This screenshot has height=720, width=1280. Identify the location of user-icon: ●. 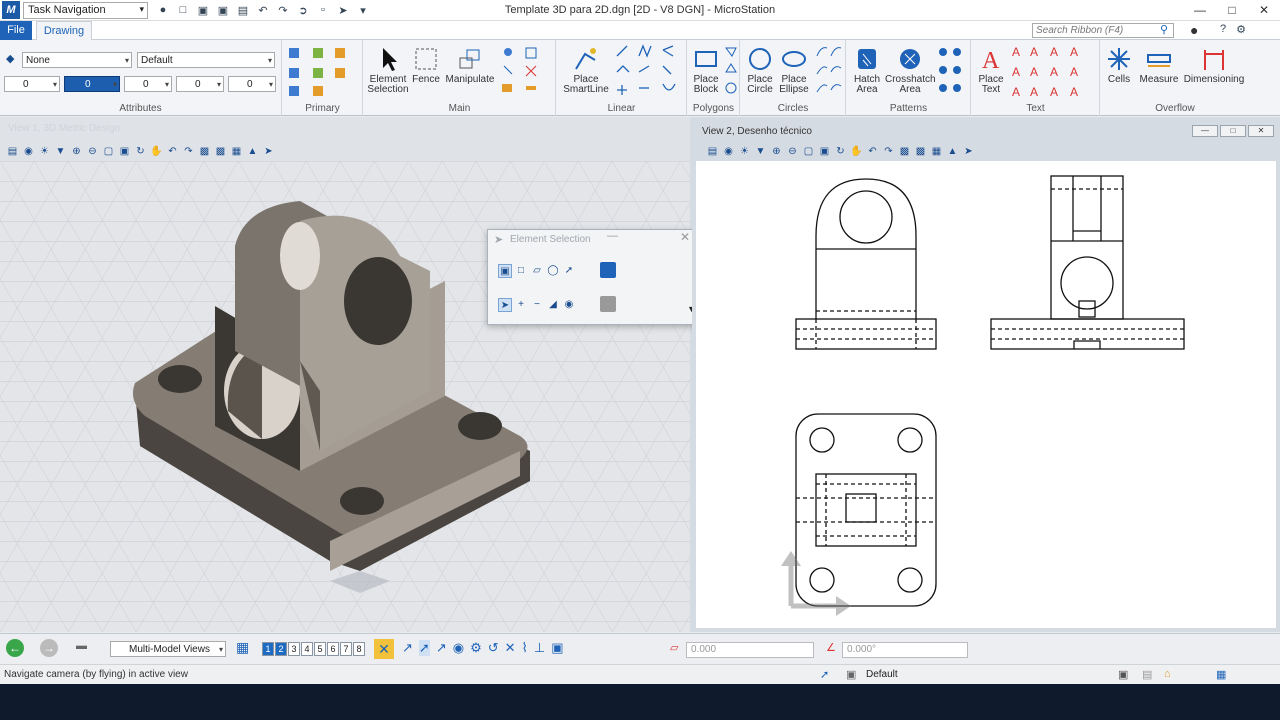
(1194, 30).